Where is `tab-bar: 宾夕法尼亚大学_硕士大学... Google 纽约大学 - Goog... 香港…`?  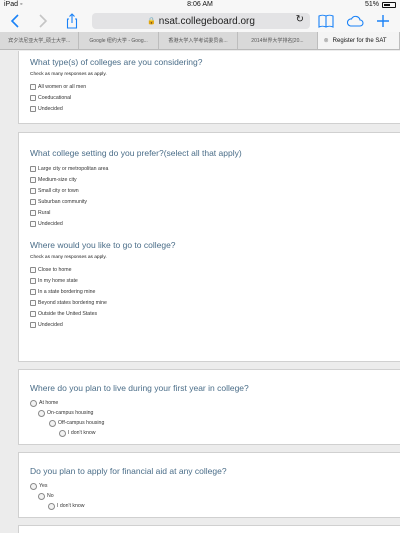 tab-bar: 宾夕法尼亚大学_硕士大学... Google 纽约大学 - Goog... 香港… is located at coordinates (200, 41).